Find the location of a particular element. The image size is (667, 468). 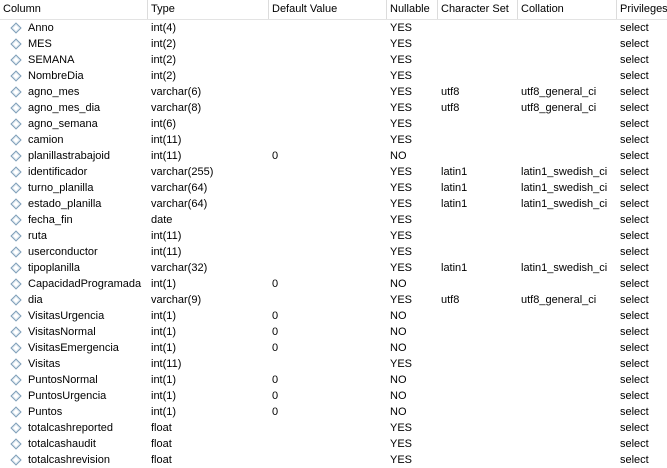

column-name: Anno is located at coordinates (41, 28).